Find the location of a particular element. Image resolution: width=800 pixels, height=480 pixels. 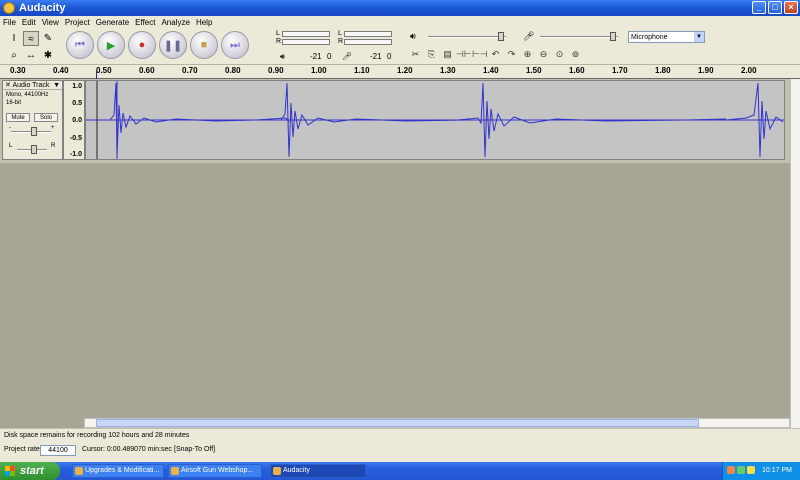

maximize-button: □ is located at coordinates (775, 7).